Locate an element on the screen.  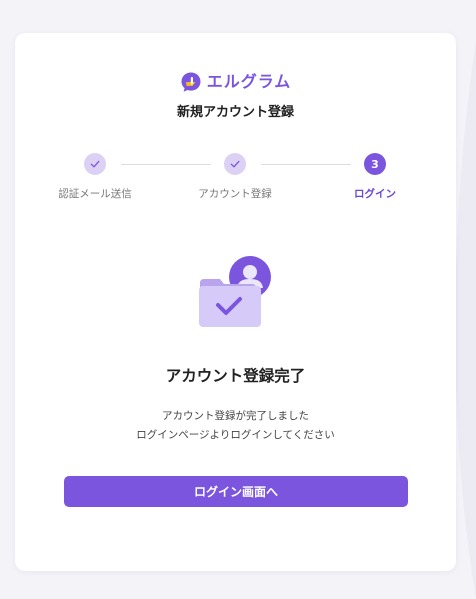
brand-name: エルグラム is located at coordinates (249, 81).